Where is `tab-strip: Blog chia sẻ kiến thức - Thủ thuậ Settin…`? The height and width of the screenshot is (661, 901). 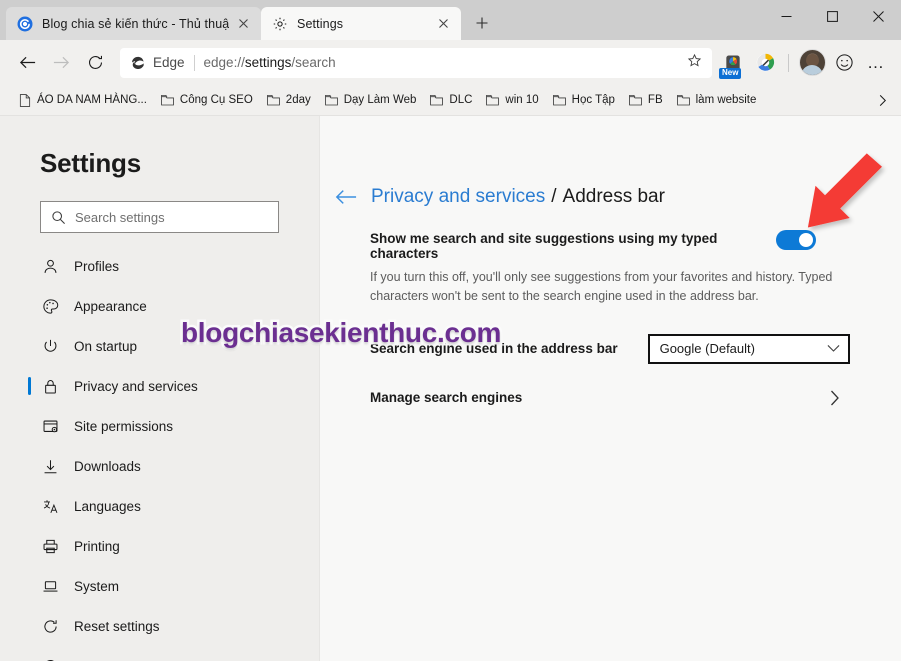 tab-strip: Blog chia sẻ kiến thức - Thủ thuậ Settin… is located at coordinates (248, 20).